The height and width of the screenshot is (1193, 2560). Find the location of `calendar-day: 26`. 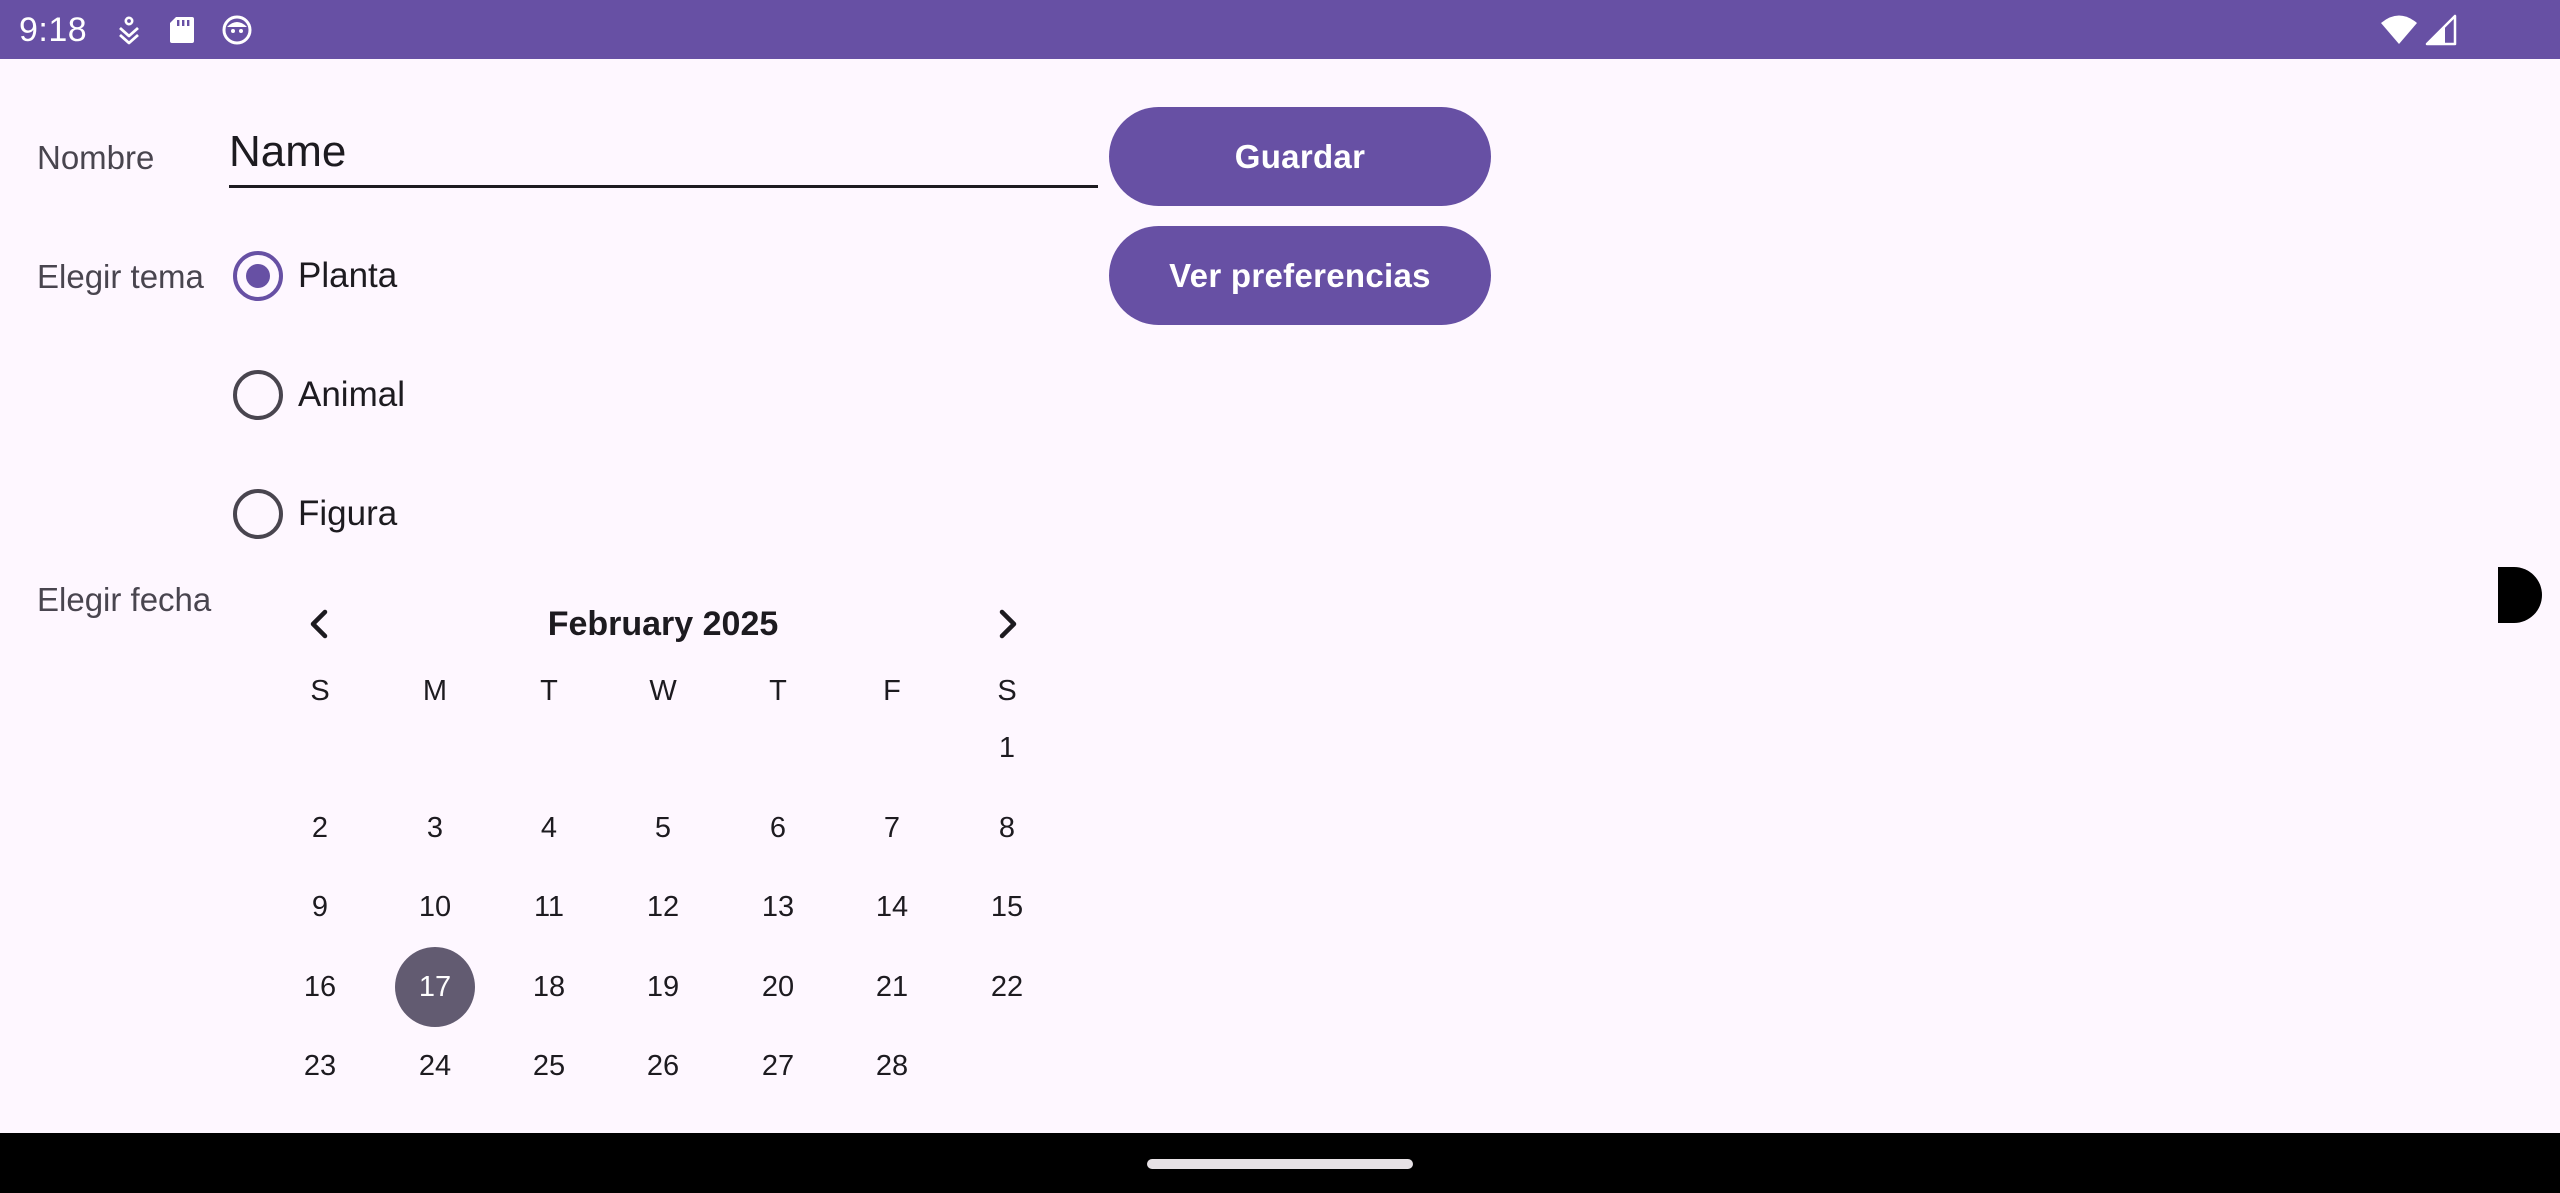

calendar-day: 26 is located at coordinates (663, 1066).